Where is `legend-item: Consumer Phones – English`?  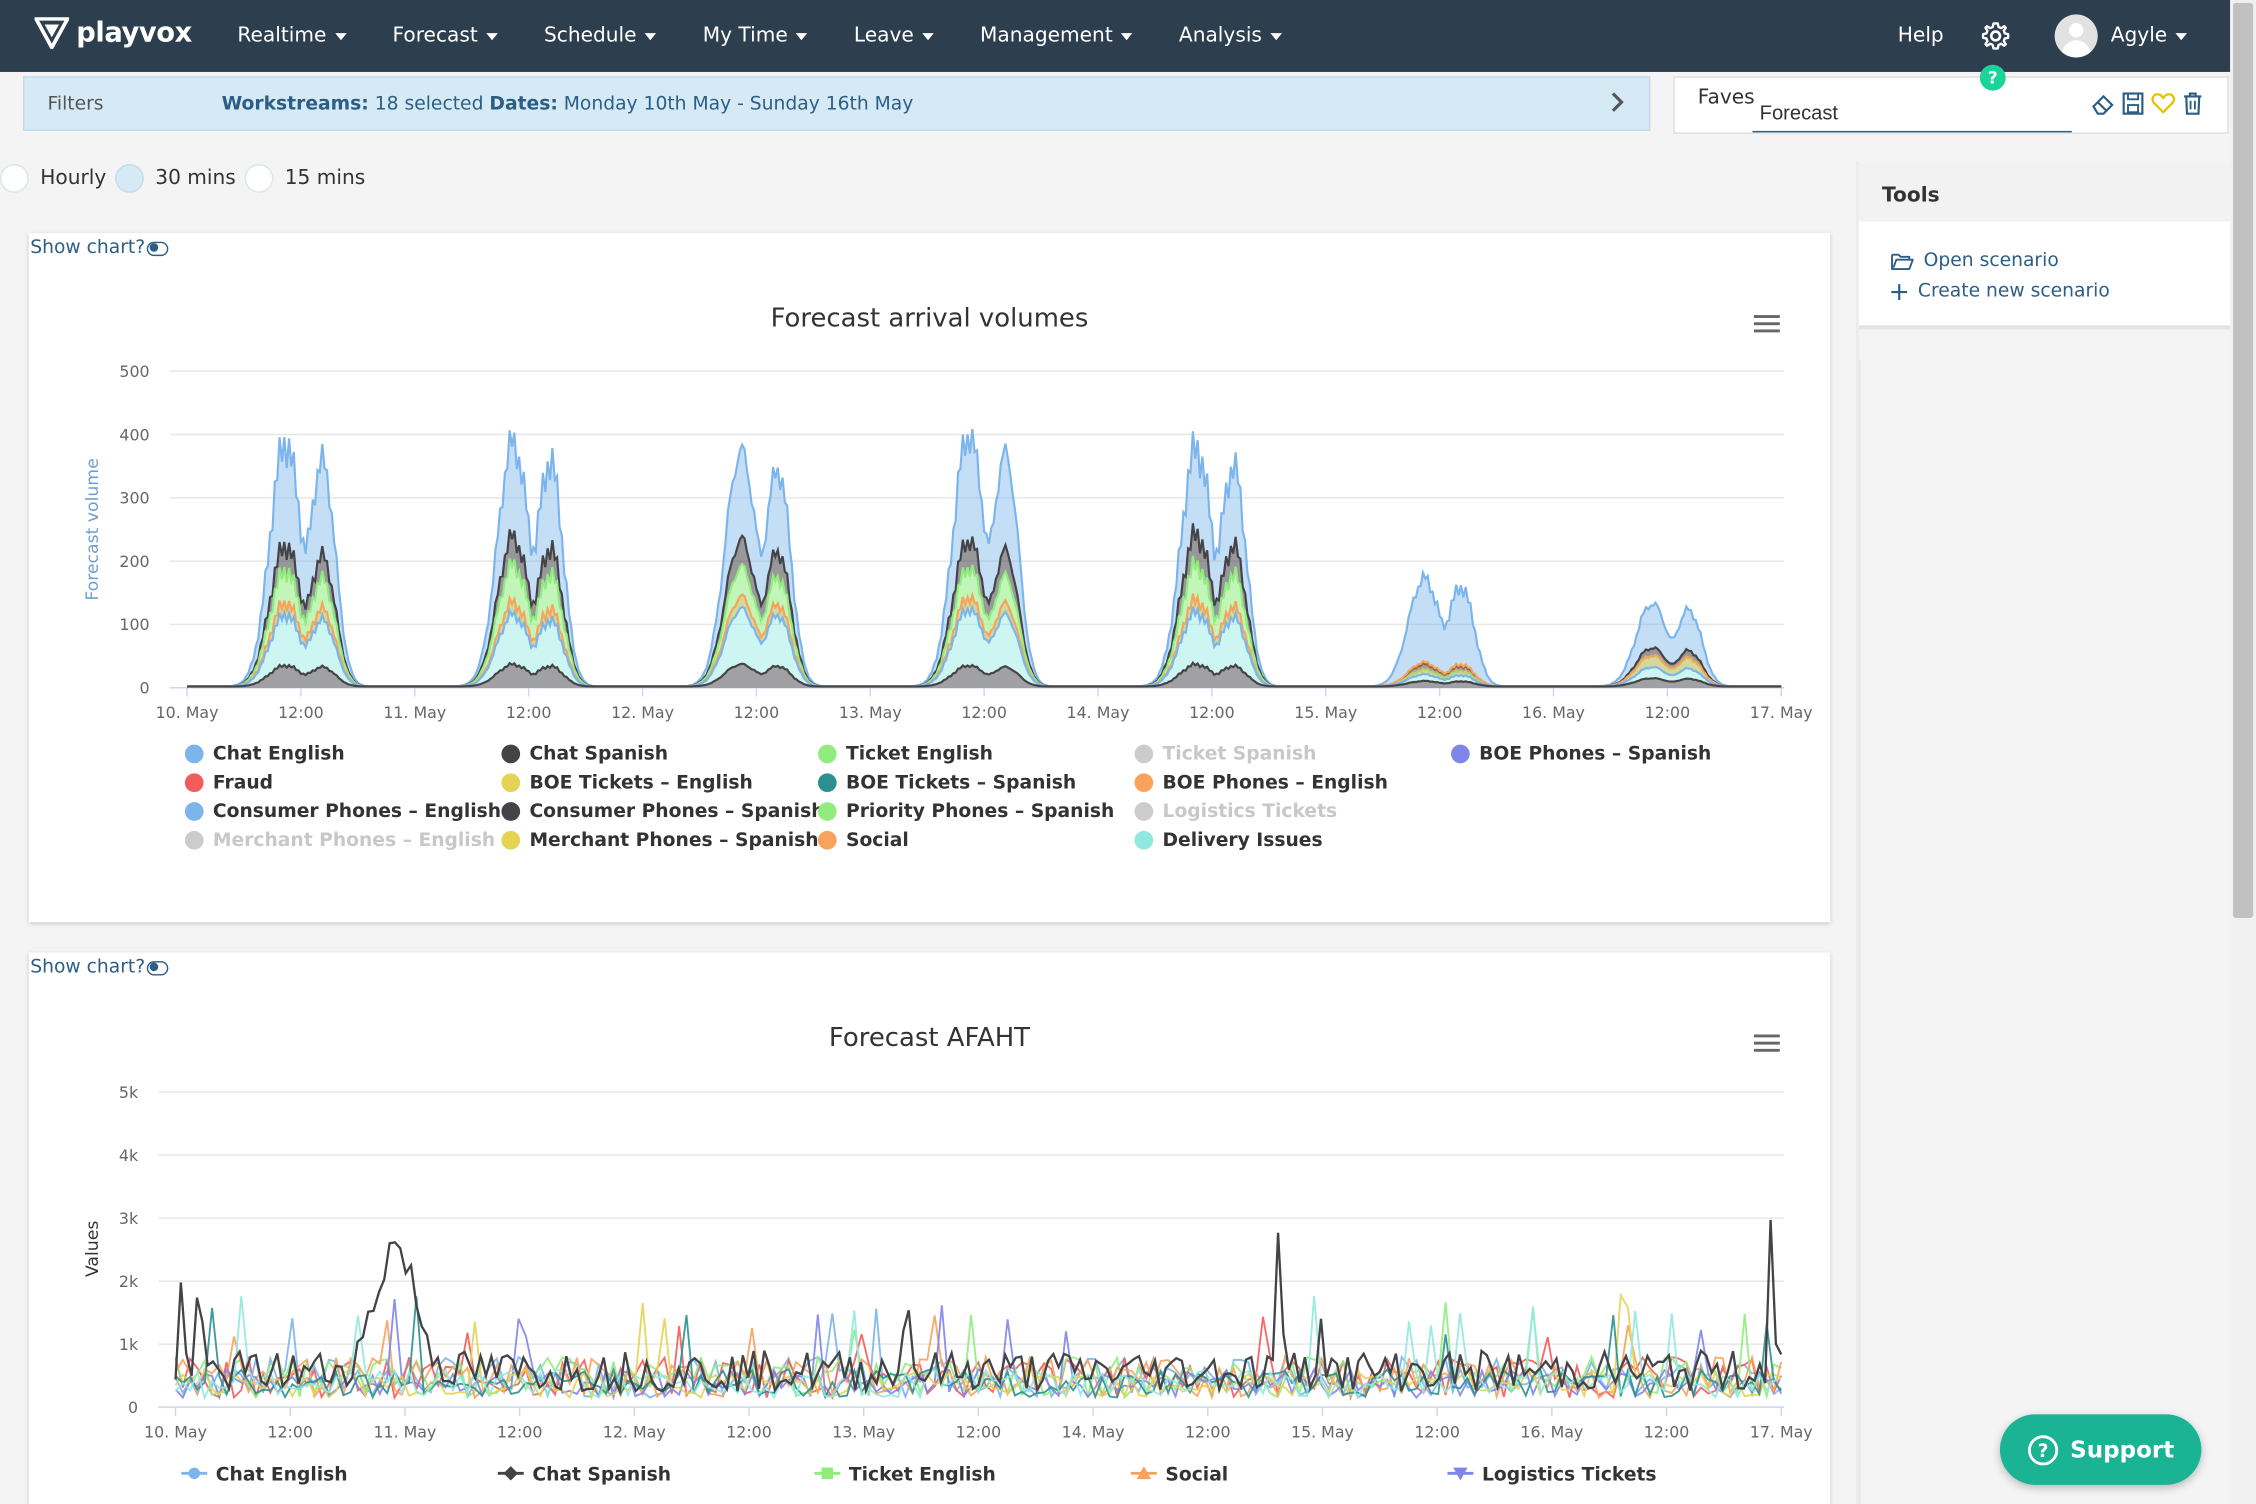
legend-item: Consumer Phones – English is located at coordinates (342, 811).